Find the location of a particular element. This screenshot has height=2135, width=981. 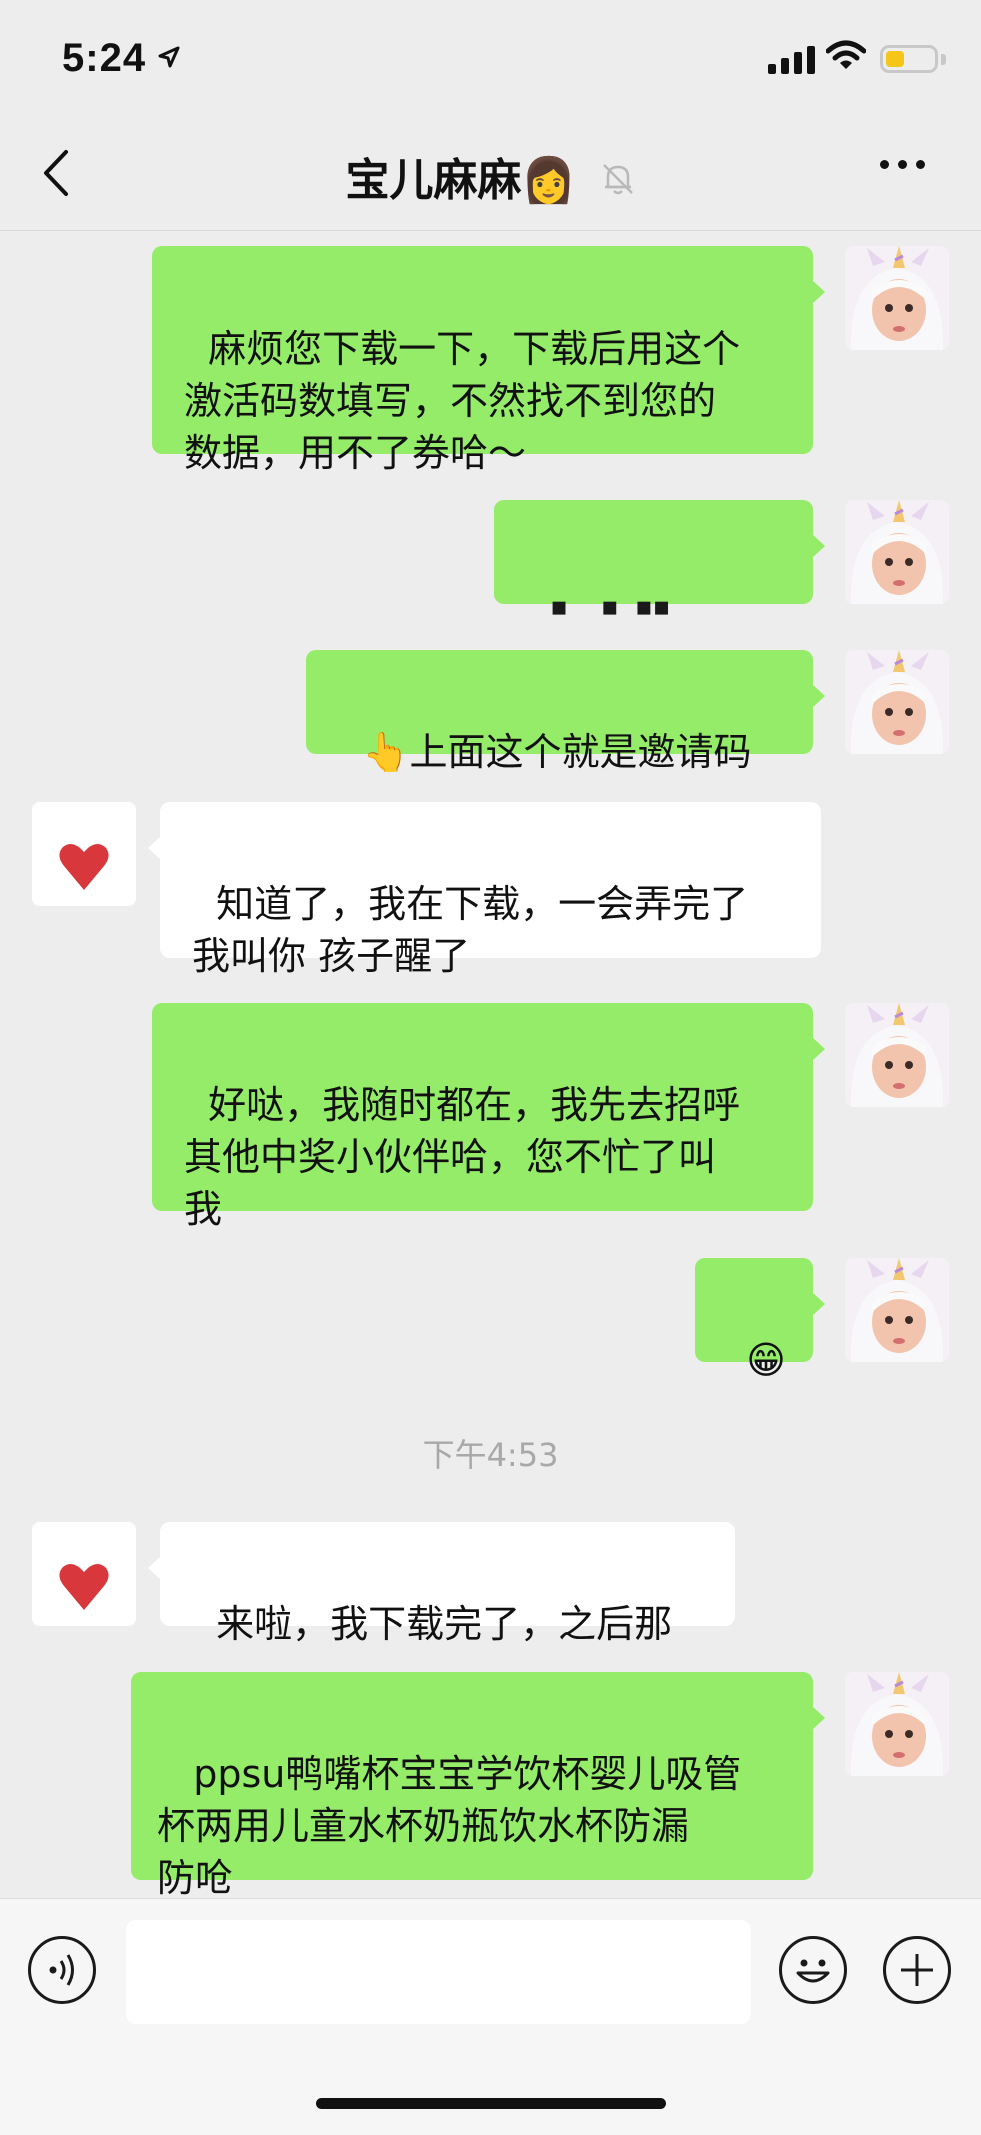

smiley-icon is located at coordinates (813, 1971).